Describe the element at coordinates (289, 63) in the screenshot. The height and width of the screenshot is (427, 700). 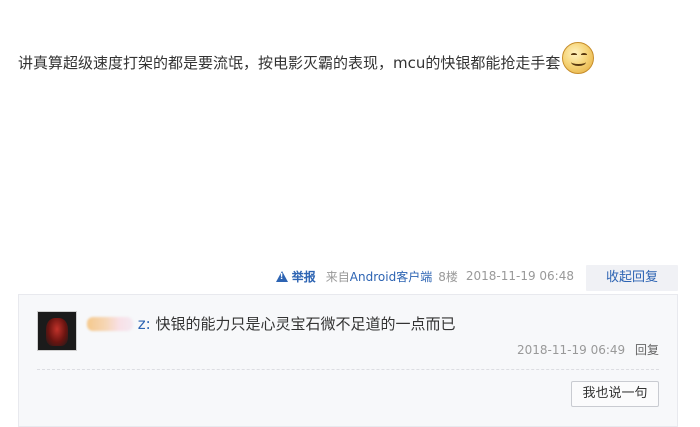
I see `post-text: 讲真算超级速度打架的都是要流氓，按电影灭霸的表现，mcu的快银都能抢走手套` at that location.